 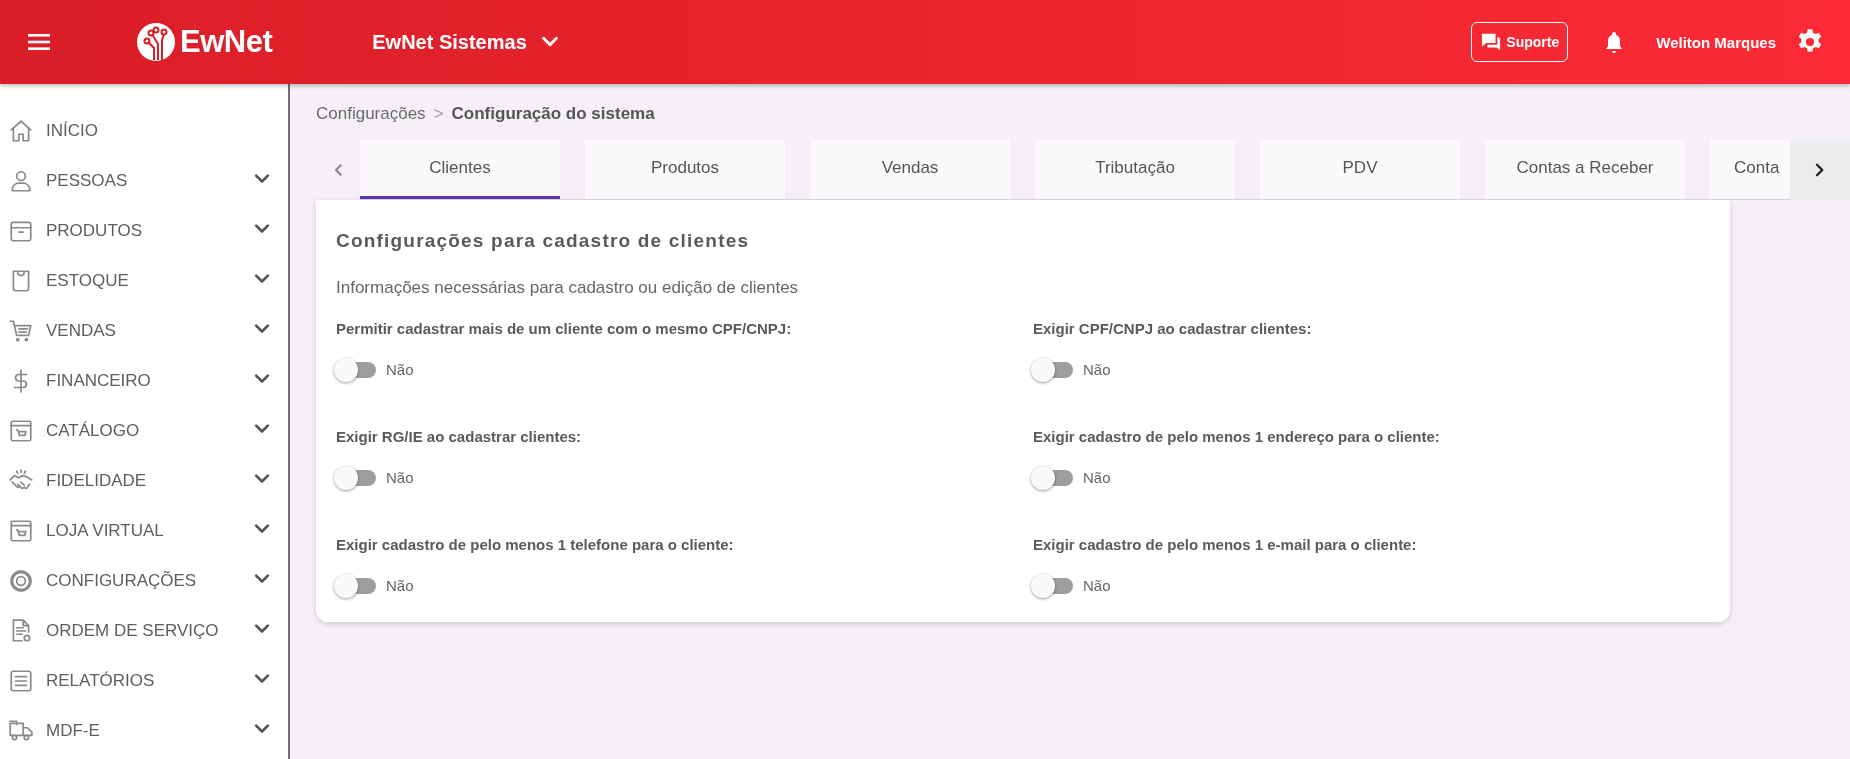 What do you see at coordinates (144, 381) in the screenshot?
I see `sidebar-item: FINANCEIRO` at bounding box center [144, 381].